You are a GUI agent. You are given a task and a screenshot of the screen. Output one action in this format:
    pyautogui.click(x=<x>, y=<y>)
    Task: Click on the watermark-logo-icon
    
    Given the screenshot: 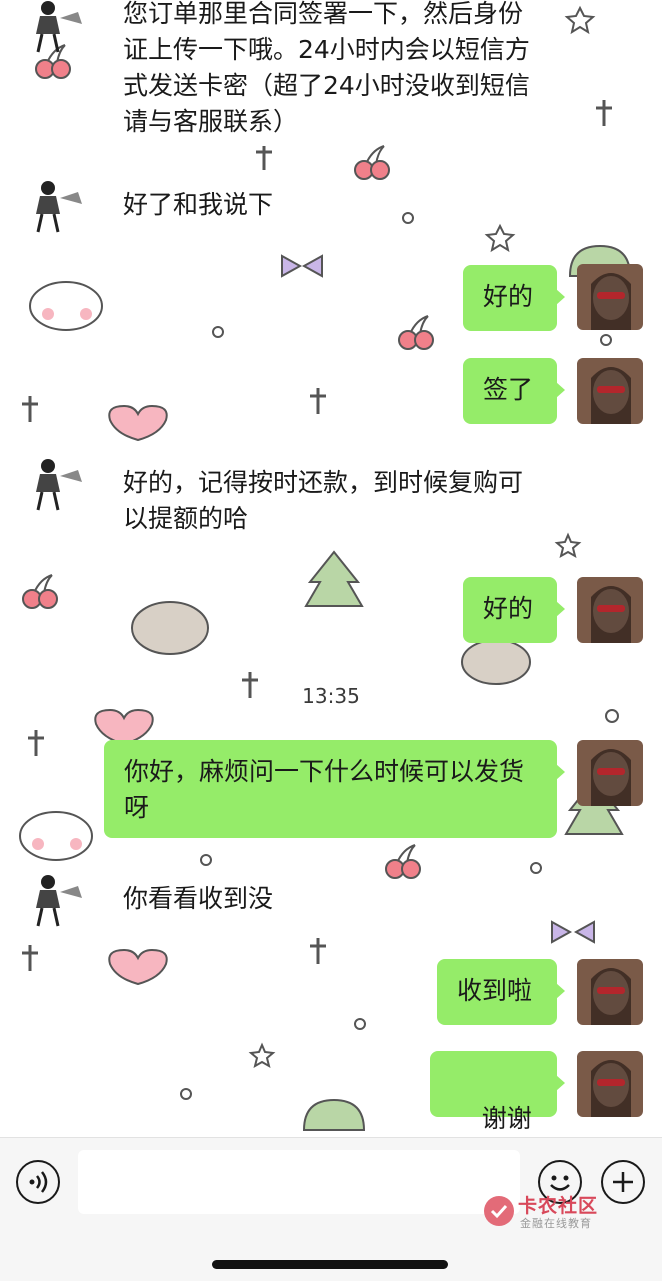 What is the action you would take?
    pyautogui.click(x=499, y=1211)
    